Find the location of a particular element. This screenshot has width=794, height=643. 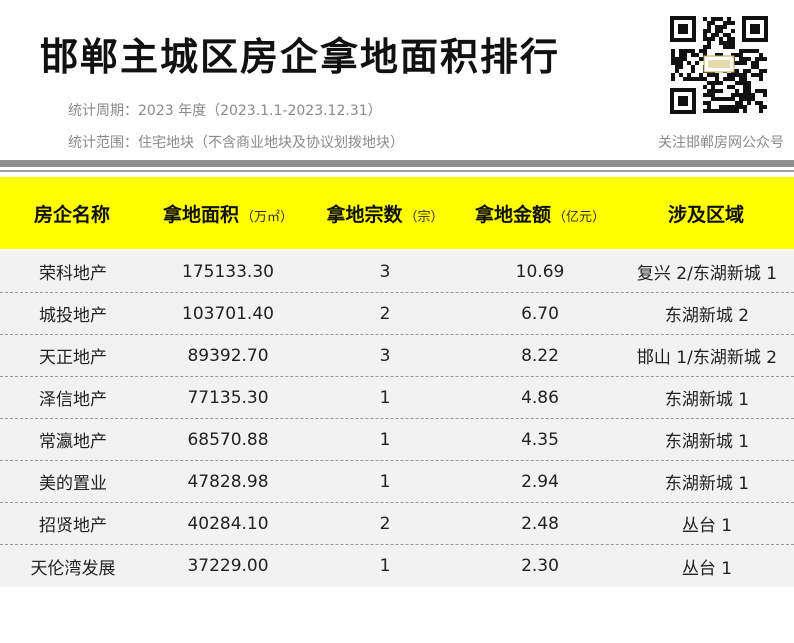

table-header: 房企名称 拿地面积 （万㎡） 拿地宗数 （宗） 拿地金额 （亿元） 涉及区域 is located at coordinates (397, 213).